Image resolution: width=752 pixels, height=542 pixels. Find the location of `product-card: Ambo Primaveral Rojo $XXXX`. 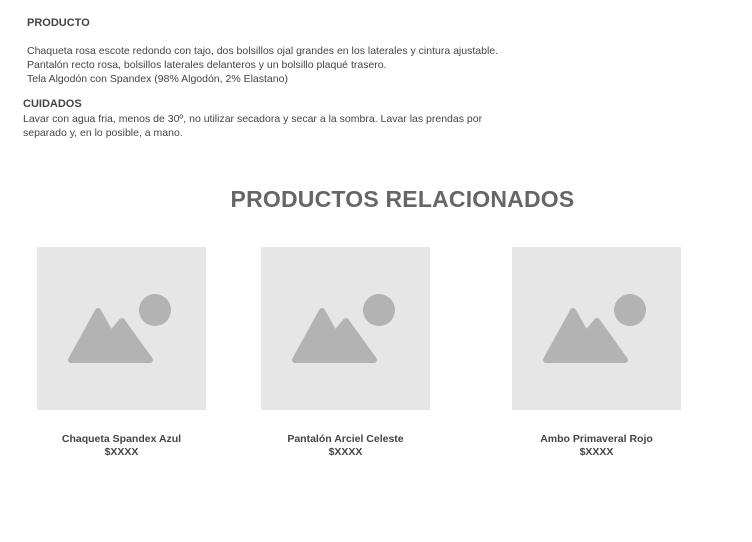

product-card: Ambo Primaveral Rojo $XXXX is located at coordinates (596, 352).